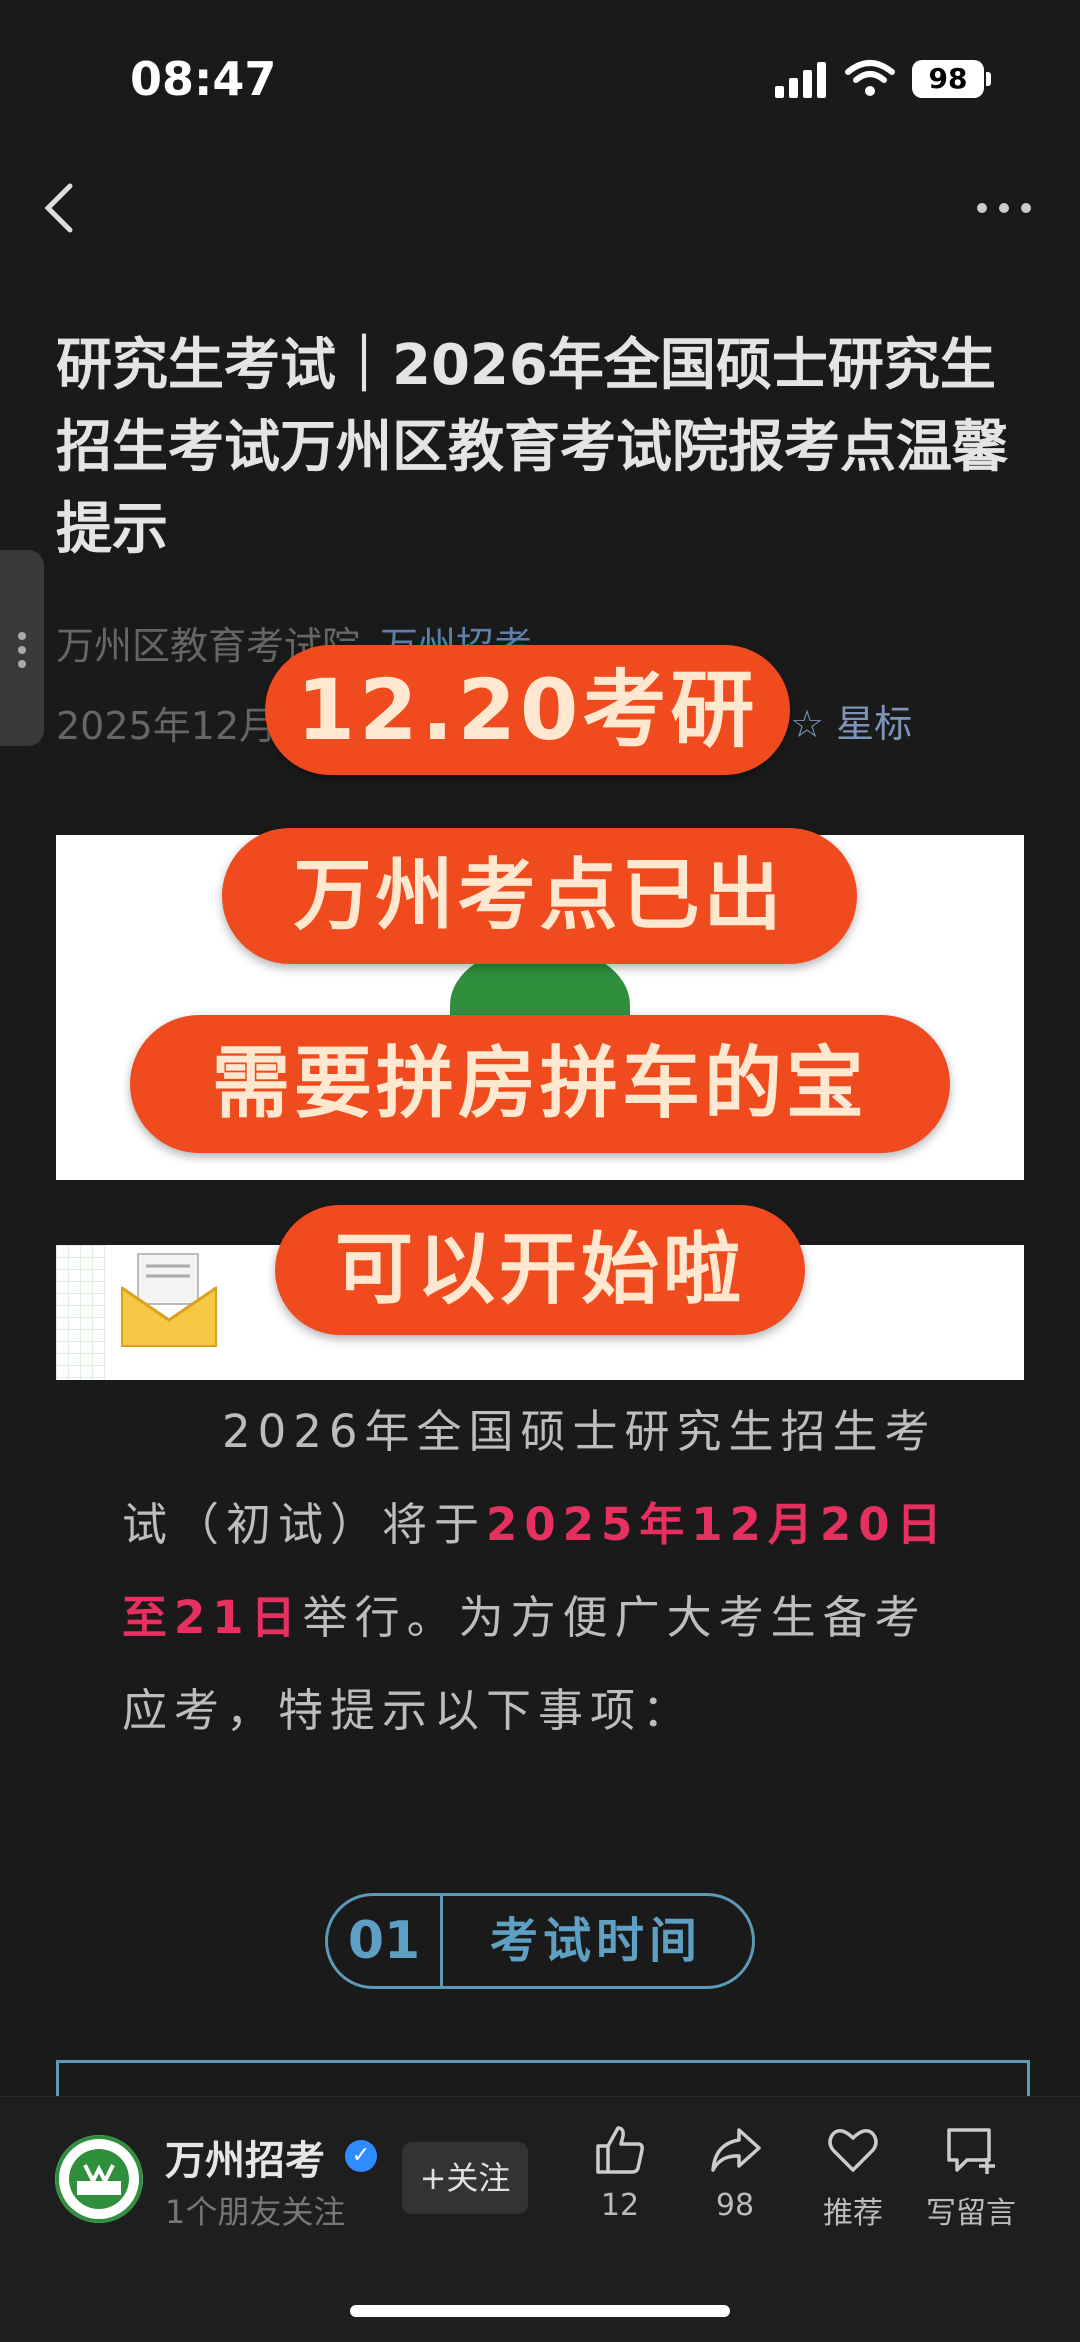 This screenshot has width=1080, height=2342. I want to click on article-title: 研究生考试｜2026年全国硕士研究生招生考试万州区教育考试院报考点温馨提示, so click(532, 447).